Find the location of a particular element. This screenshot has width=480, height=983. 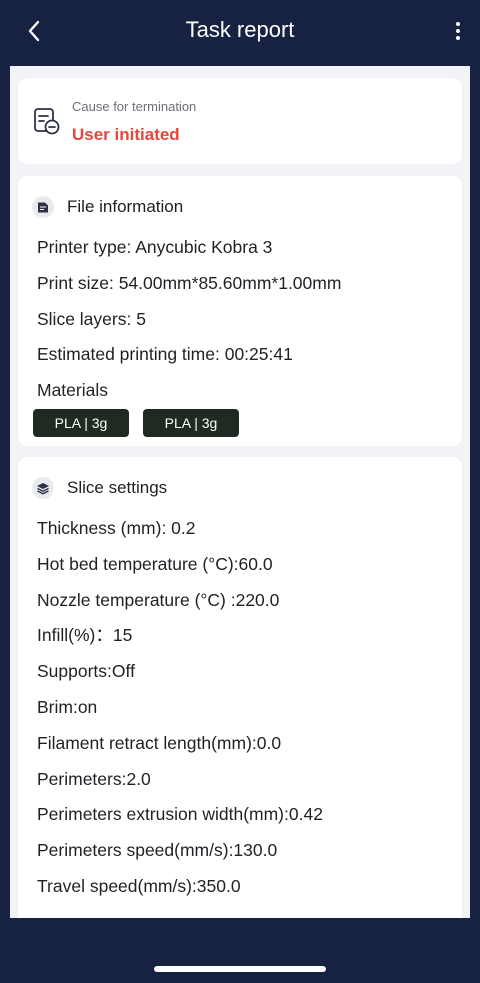

estimated-time-row: Estimated printing time: 00:25:41 is located at coordinates (165, 354).